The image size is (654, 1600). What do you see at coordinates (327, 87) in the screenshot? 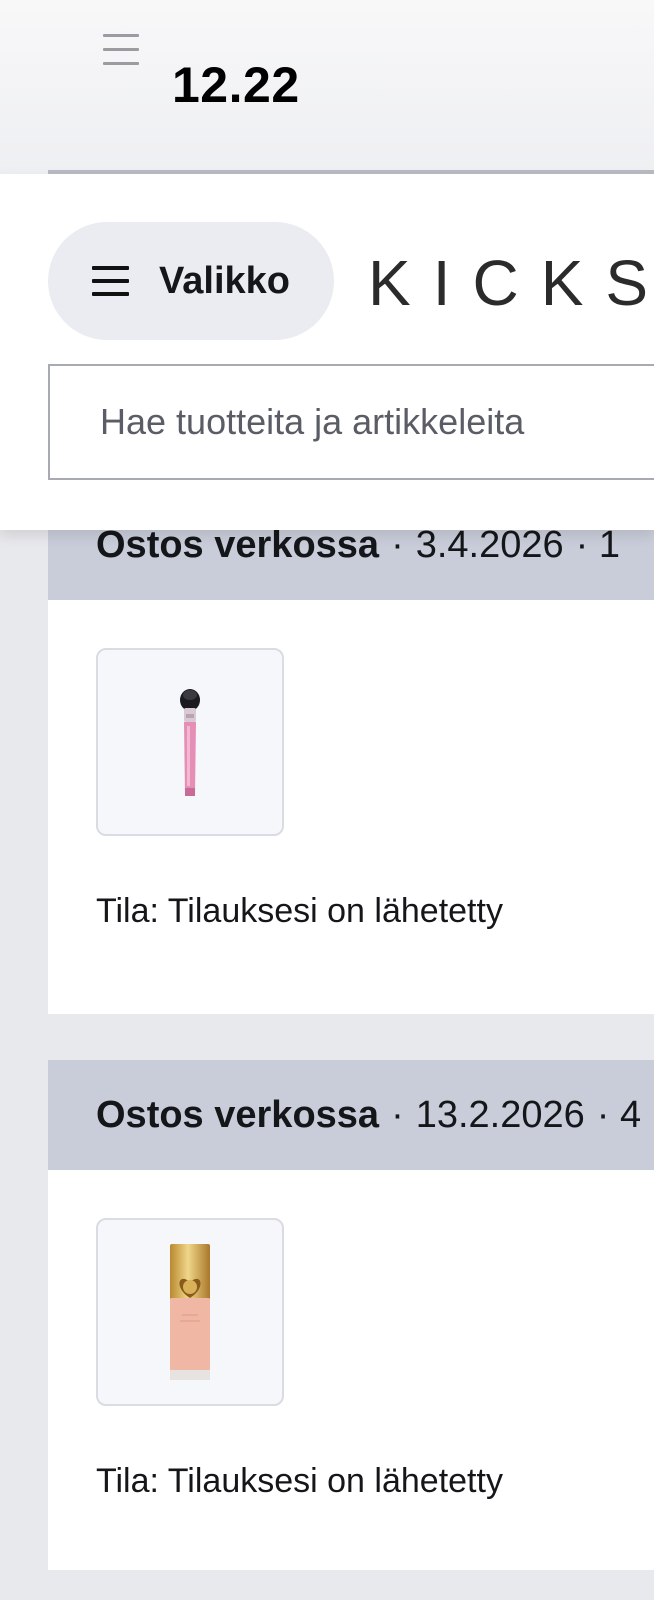
I see `status-bar: 12.22` at bounding box center [327, 87].